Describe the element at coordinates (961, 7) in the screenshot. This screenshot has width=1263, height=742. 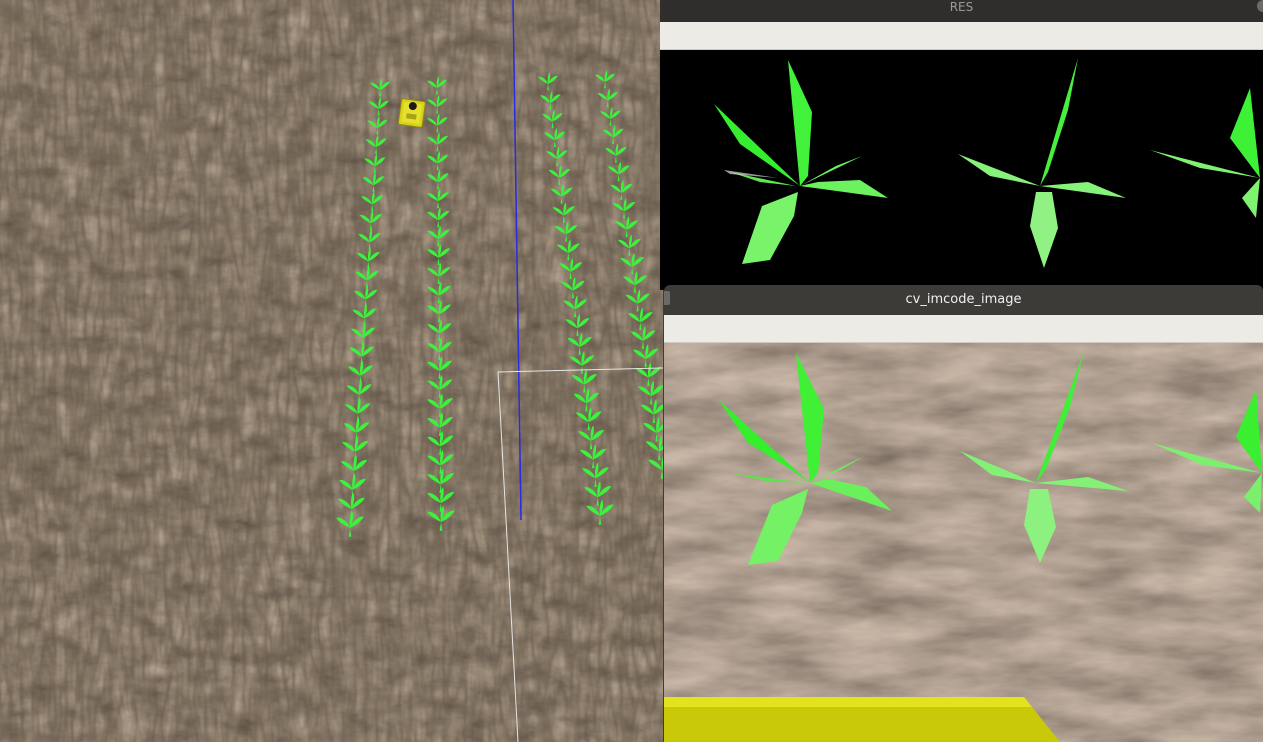
I see `res-window-title: RES` at that location.